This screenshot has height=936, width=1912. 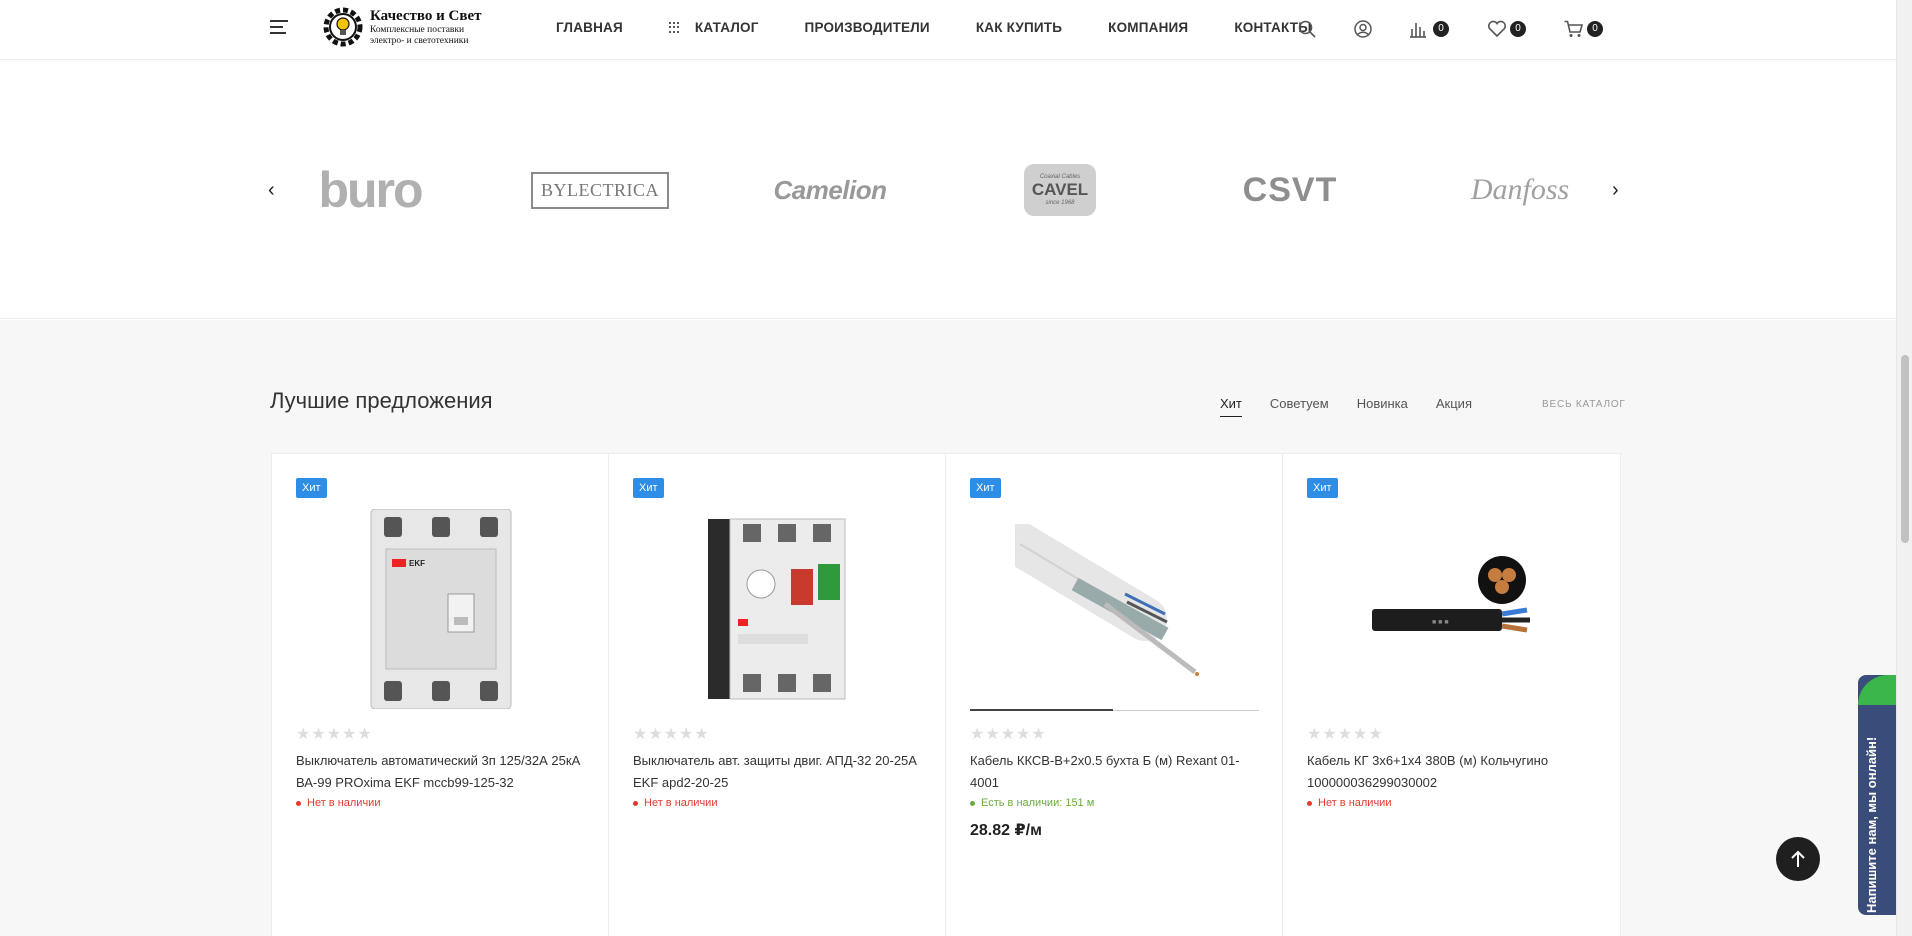 I want to click on motor-breaker-image, so click(x=776, y=609).